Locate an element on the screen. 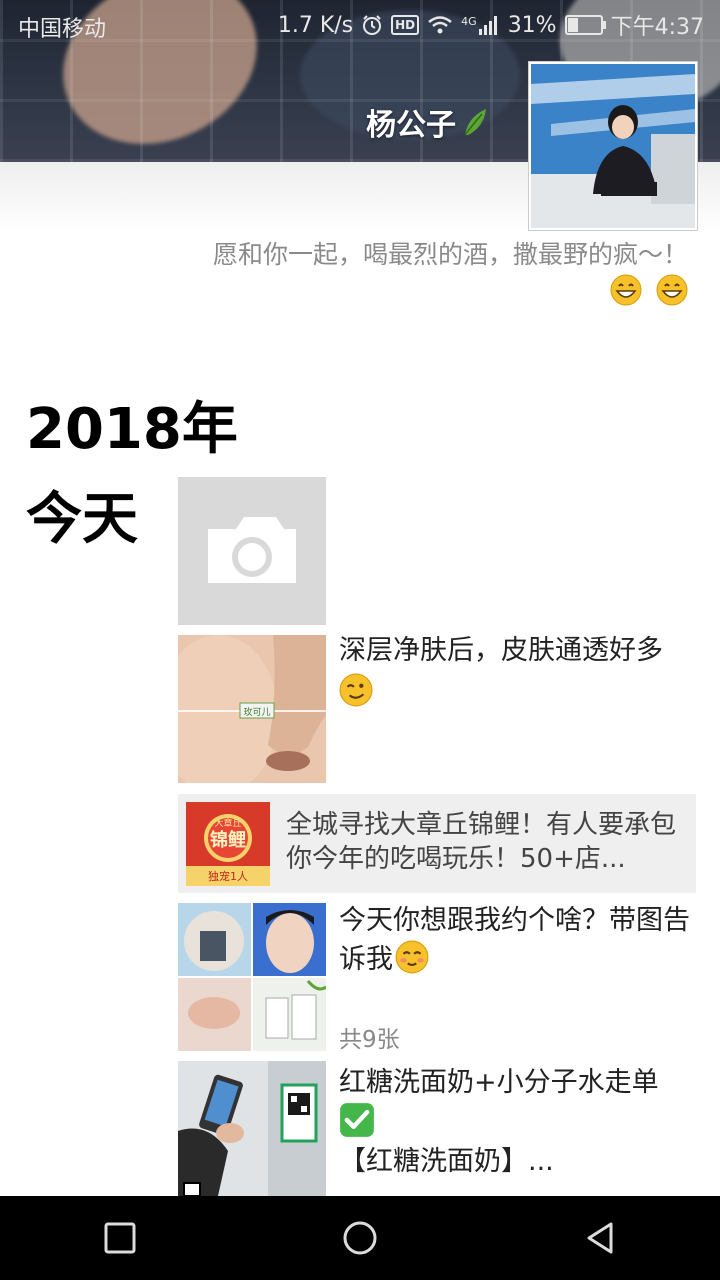 This screenshot has width=720, height=1280. post-text: 今天你想跟我约个啥？带图告诉我 is located at coordinates (517, 940).